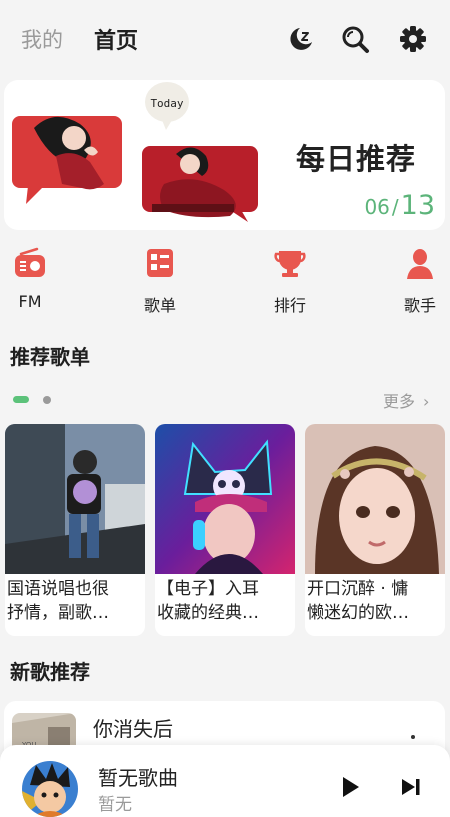  I want to click on more-link: 更多 ›, so click(406, 400).